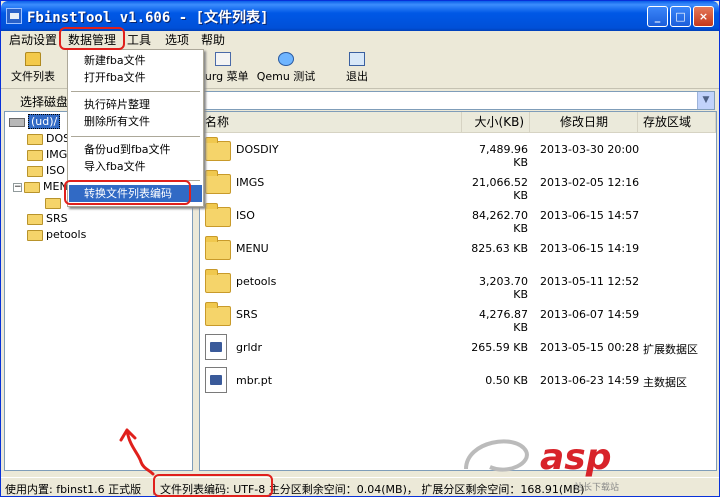  I want to click on list-row: ISO 84,262.70 KB 2013-06-15 14:57, so click(458, 217).